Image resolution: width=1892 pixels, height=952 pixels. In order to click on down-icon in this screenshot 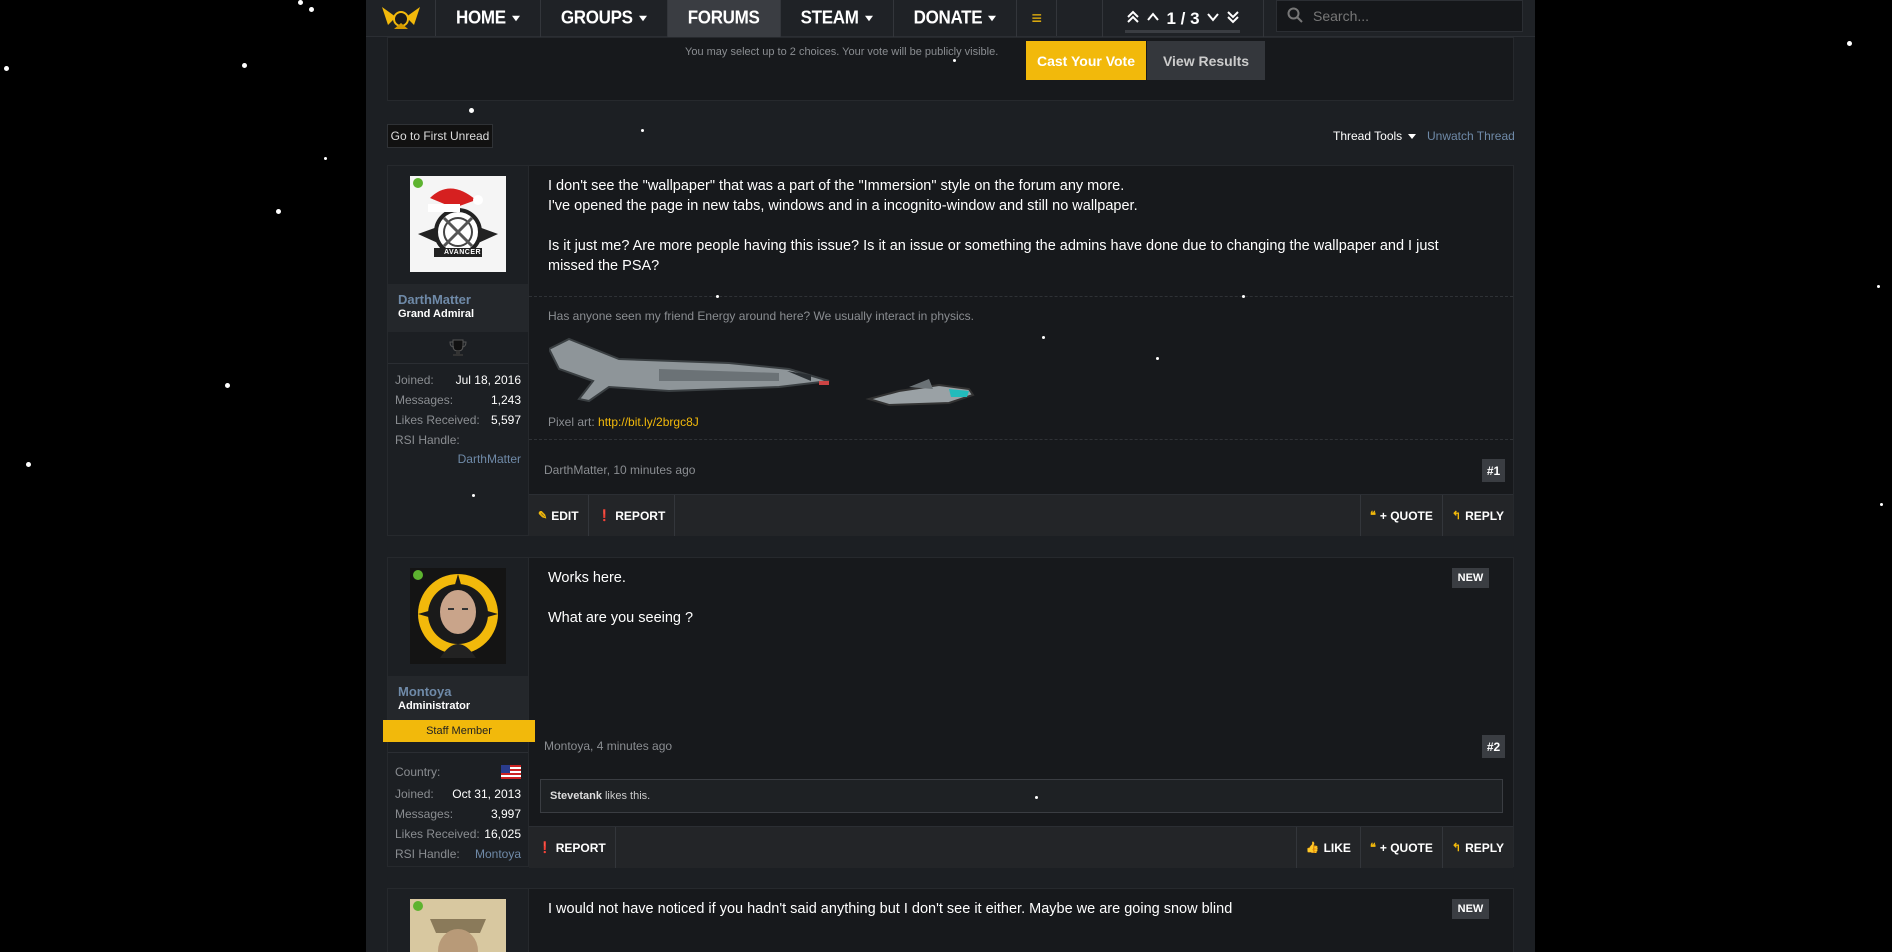, I will do `click(1213, 19)`.